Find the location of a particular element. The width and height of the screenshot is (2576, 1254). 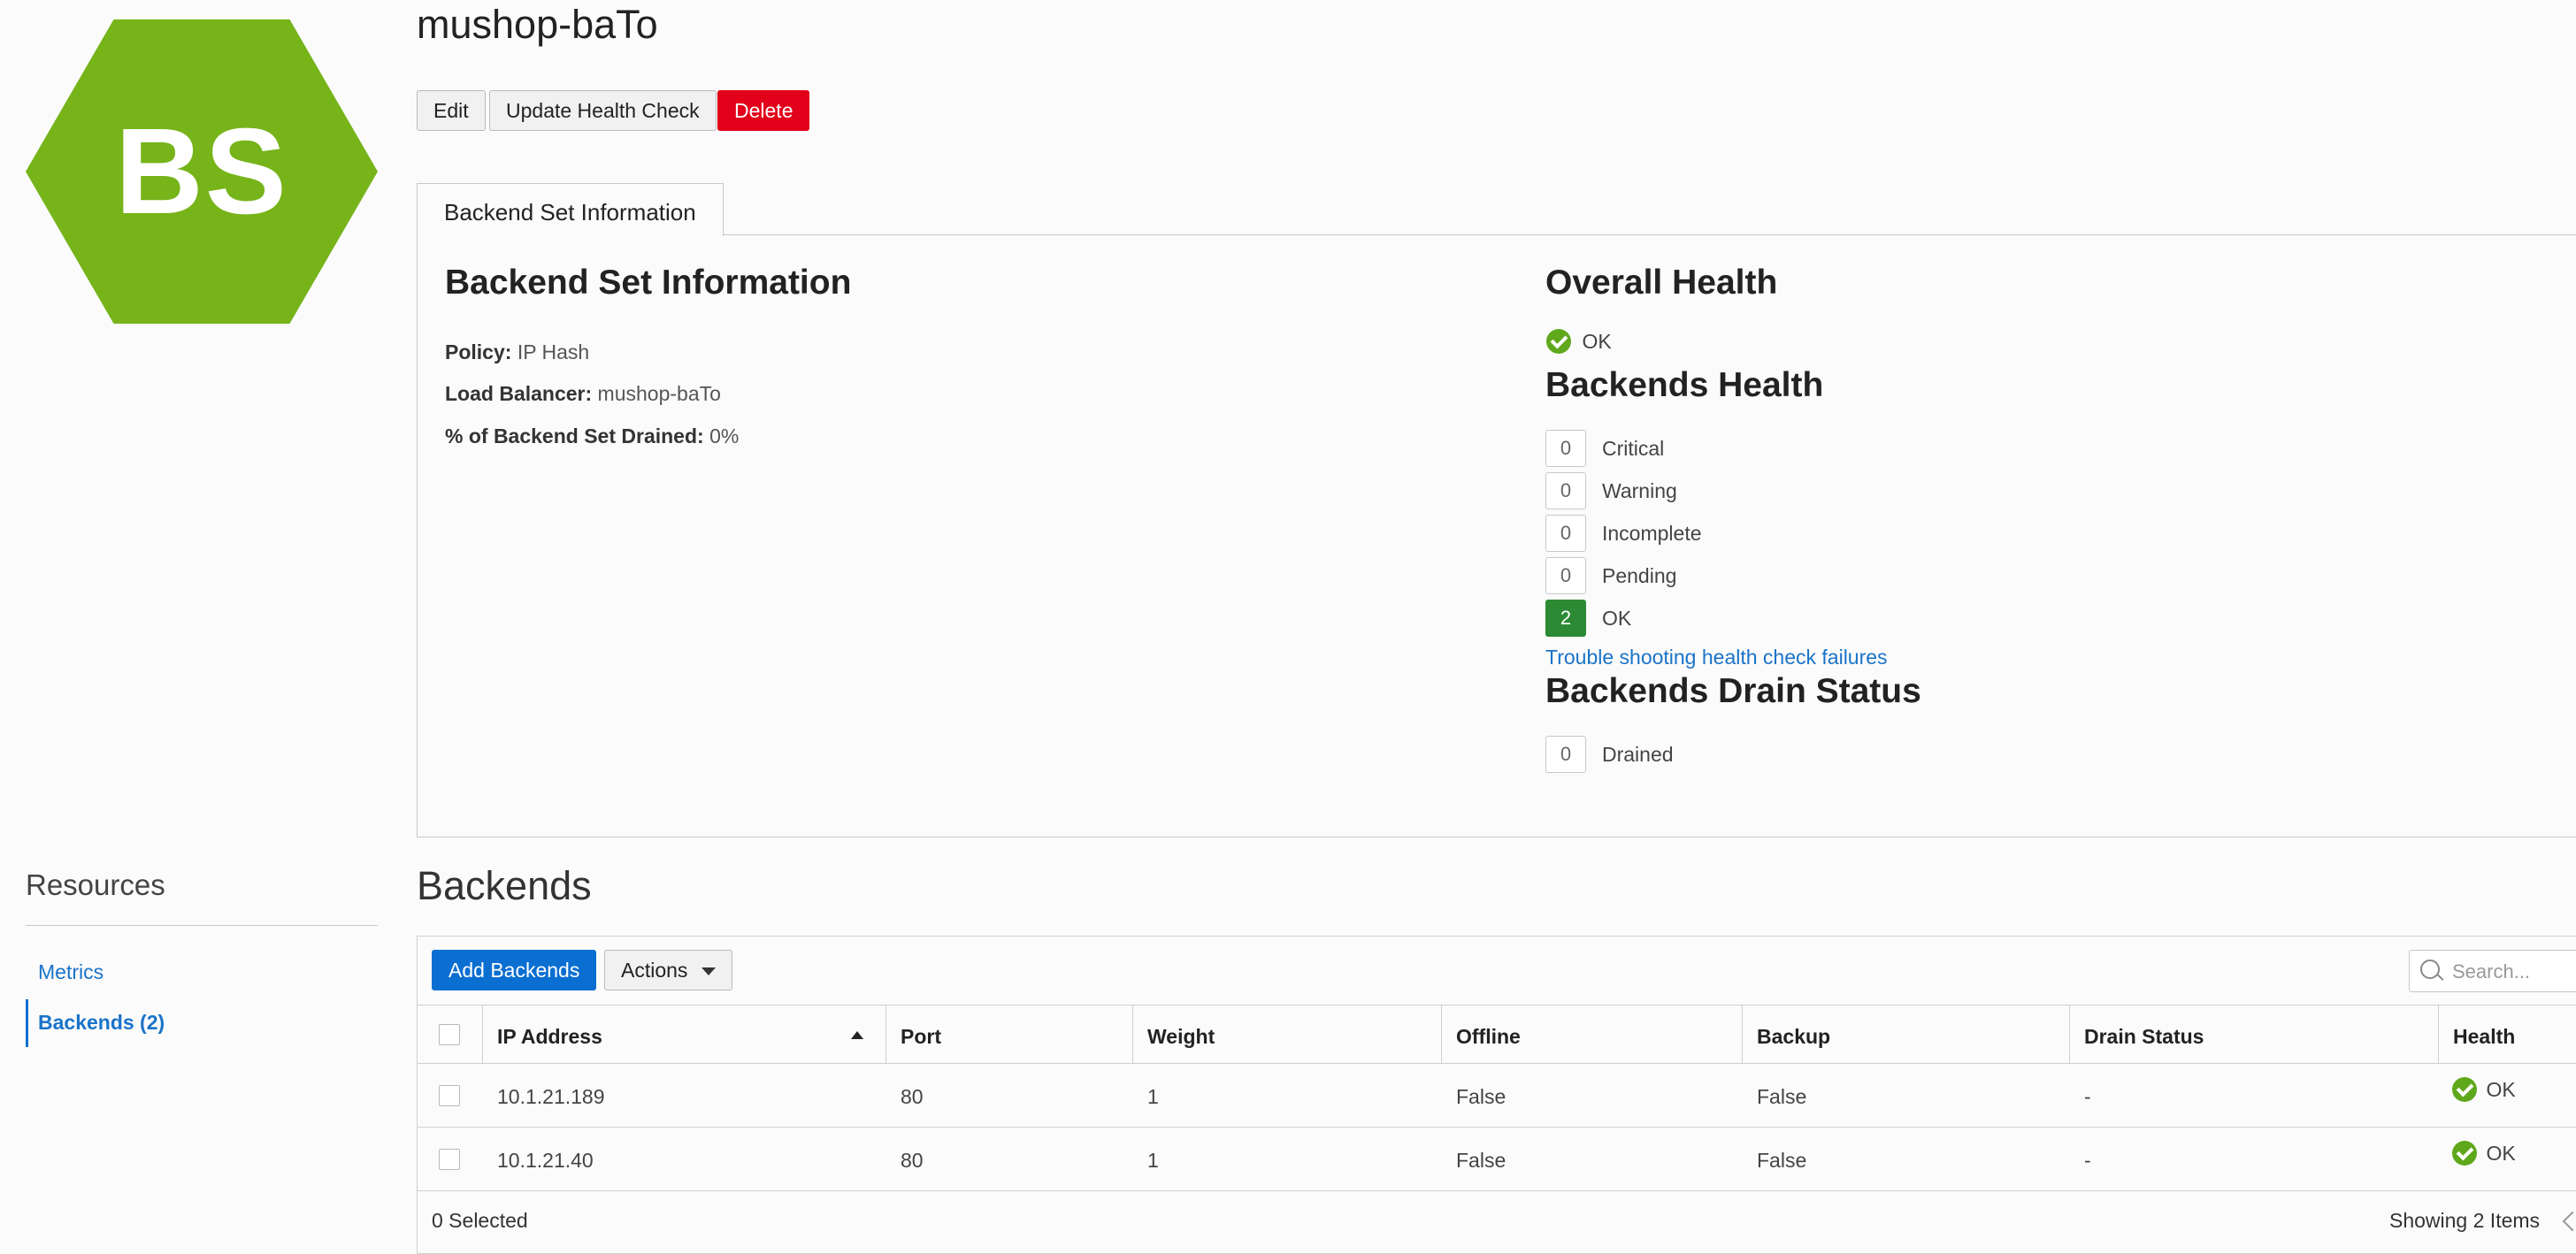

load-balancer-label: Load Balancer: is located at coordinates (519, 393).